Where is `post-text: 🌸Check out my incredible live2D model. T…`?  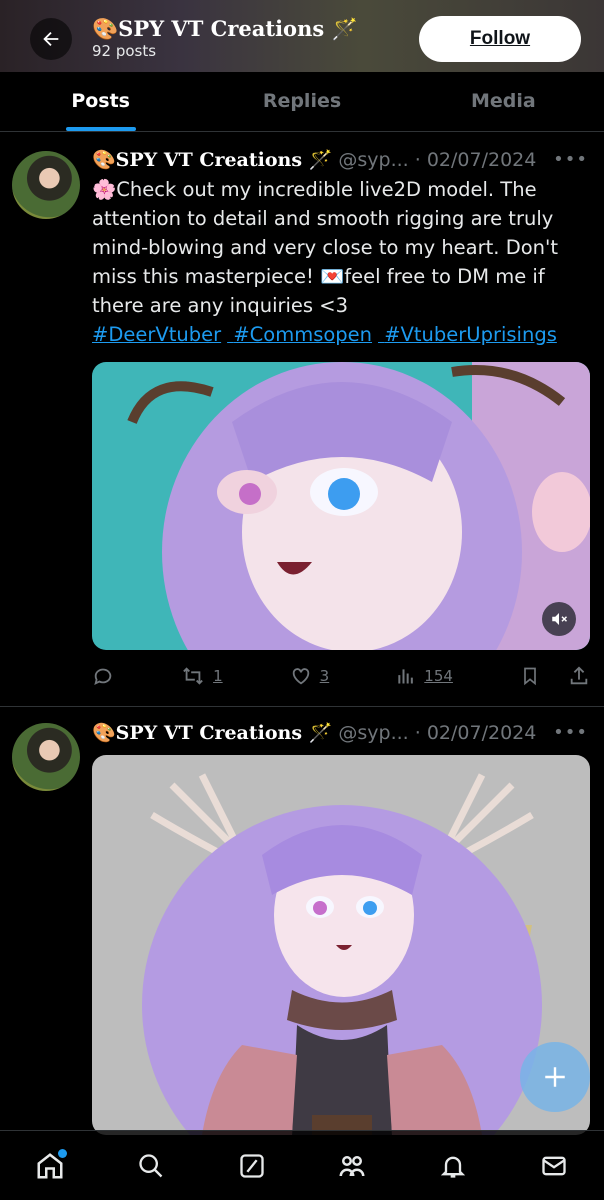 post-text: 🌸Check out my incredible live2D model. T… is located at coordinates (337, 262).